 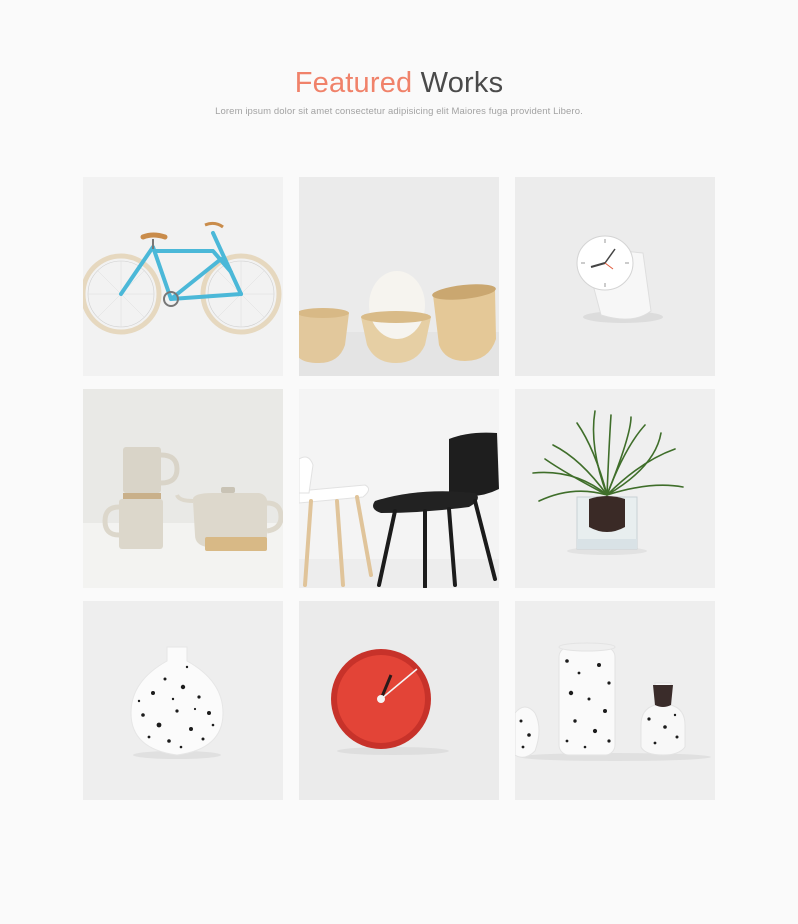 I want to click on work-item-wooden-cups, so click(x=399, y=276).